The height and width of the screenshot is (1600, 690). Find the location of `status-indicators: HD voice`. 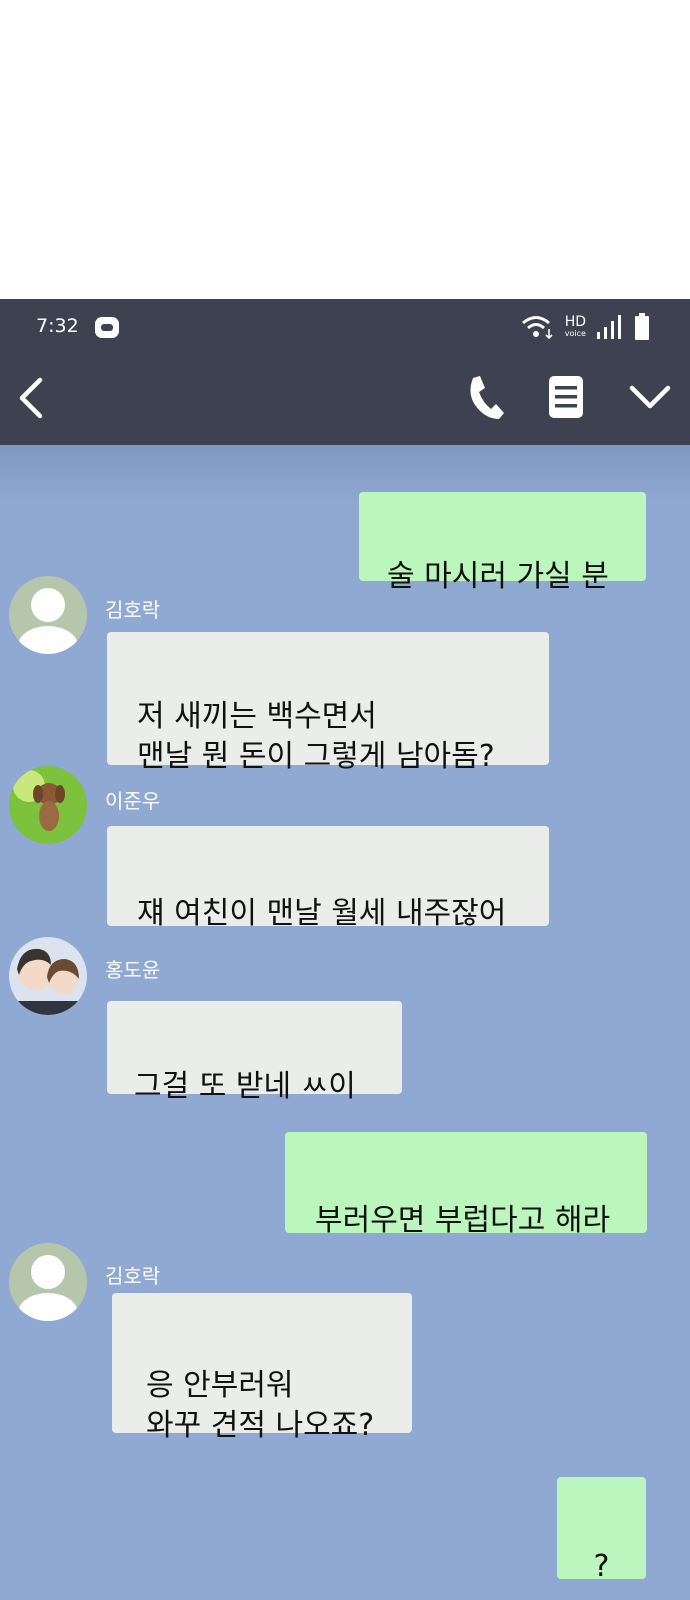

status-indicators: HD voice is located at coordinates (585, 327).